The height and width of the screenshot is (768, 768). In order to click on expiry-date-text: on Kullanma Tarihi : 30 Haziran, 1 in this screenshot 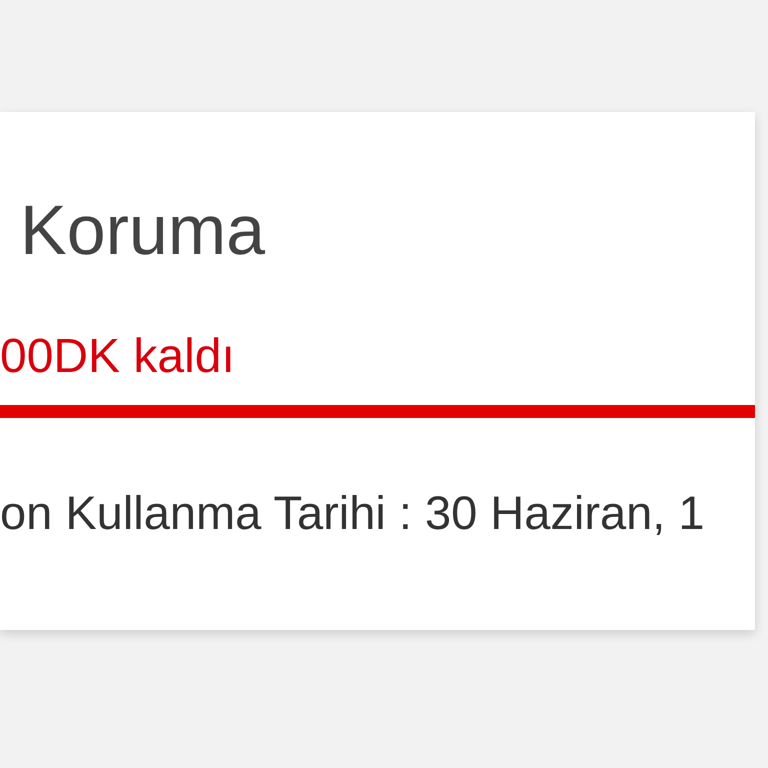, I will do `click(352, 513)`.